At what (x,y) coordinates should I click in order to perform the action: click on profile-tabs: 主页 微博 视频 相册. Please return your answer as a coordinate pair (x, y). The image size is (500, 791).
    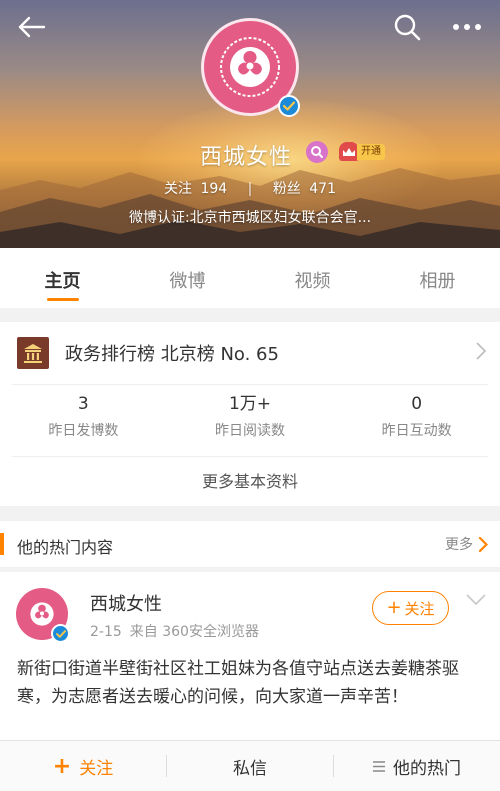
    Looking at the image, I should click on (250, 278).